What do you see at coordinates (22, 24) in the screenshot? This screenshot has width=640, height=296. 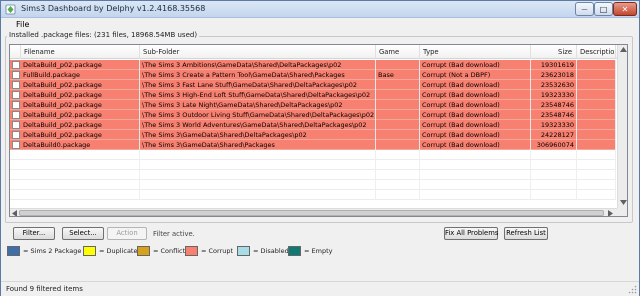 I see `menu-file: File` at bounding box center [22, 24].